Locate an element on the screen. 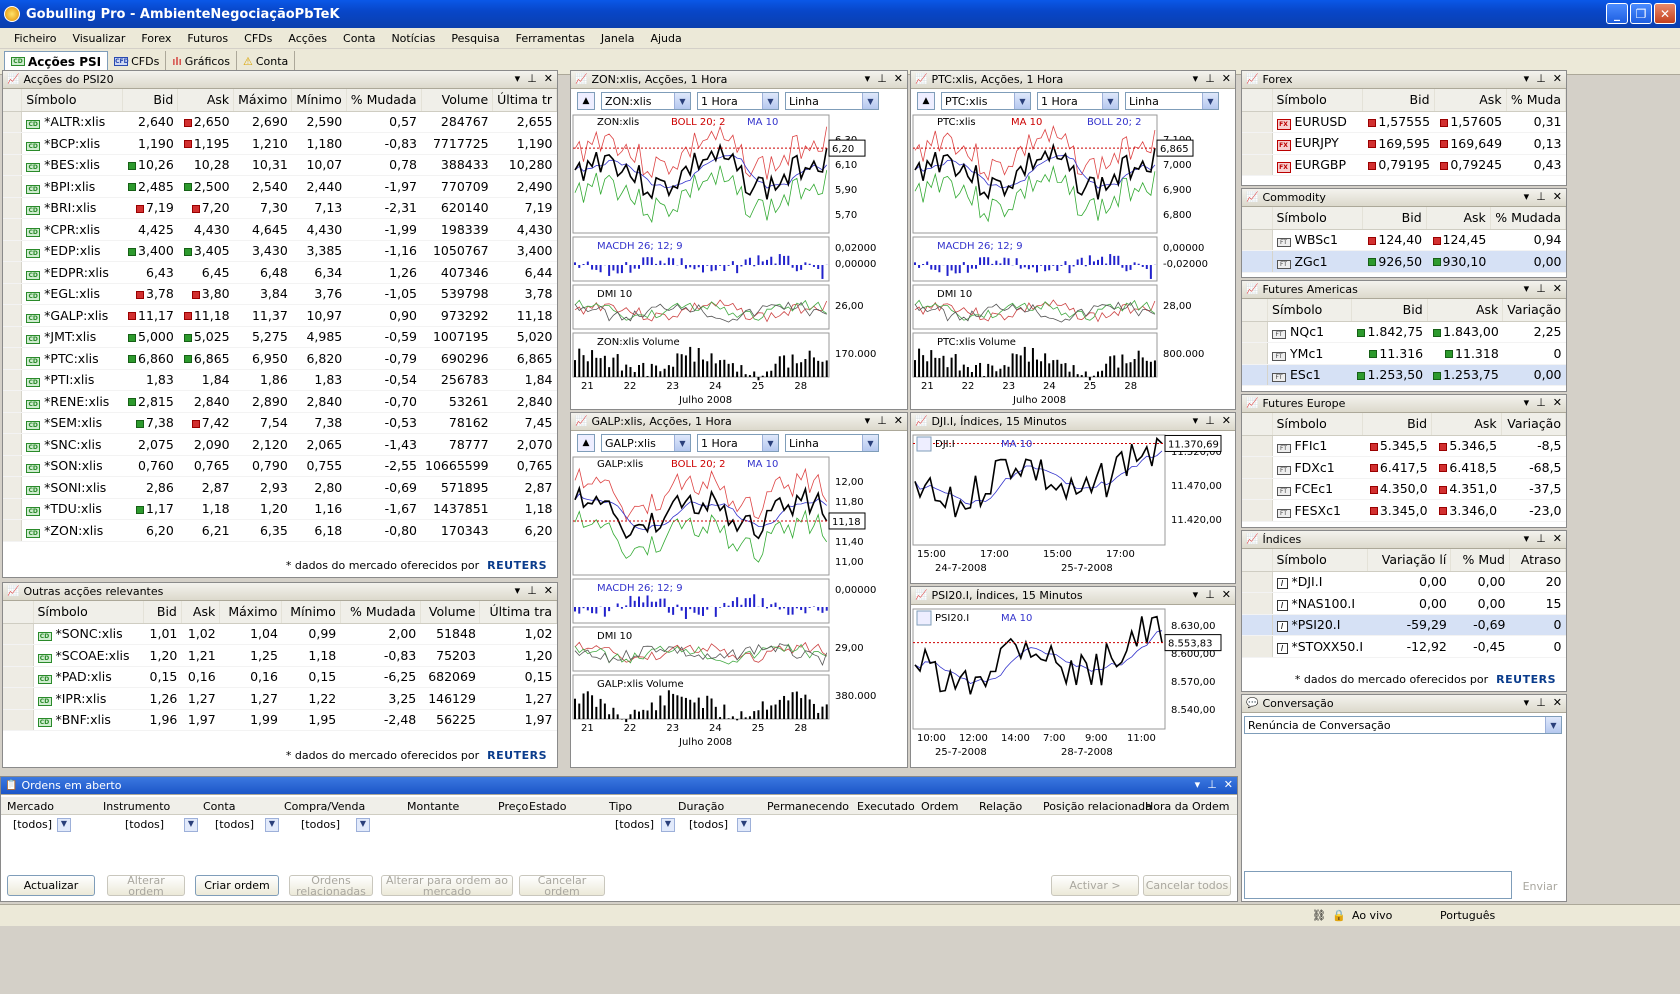 The height and width of the screenshot is (994, 1680). interval-select: 1 Hora ▼ is located at coordinates (738, 101).